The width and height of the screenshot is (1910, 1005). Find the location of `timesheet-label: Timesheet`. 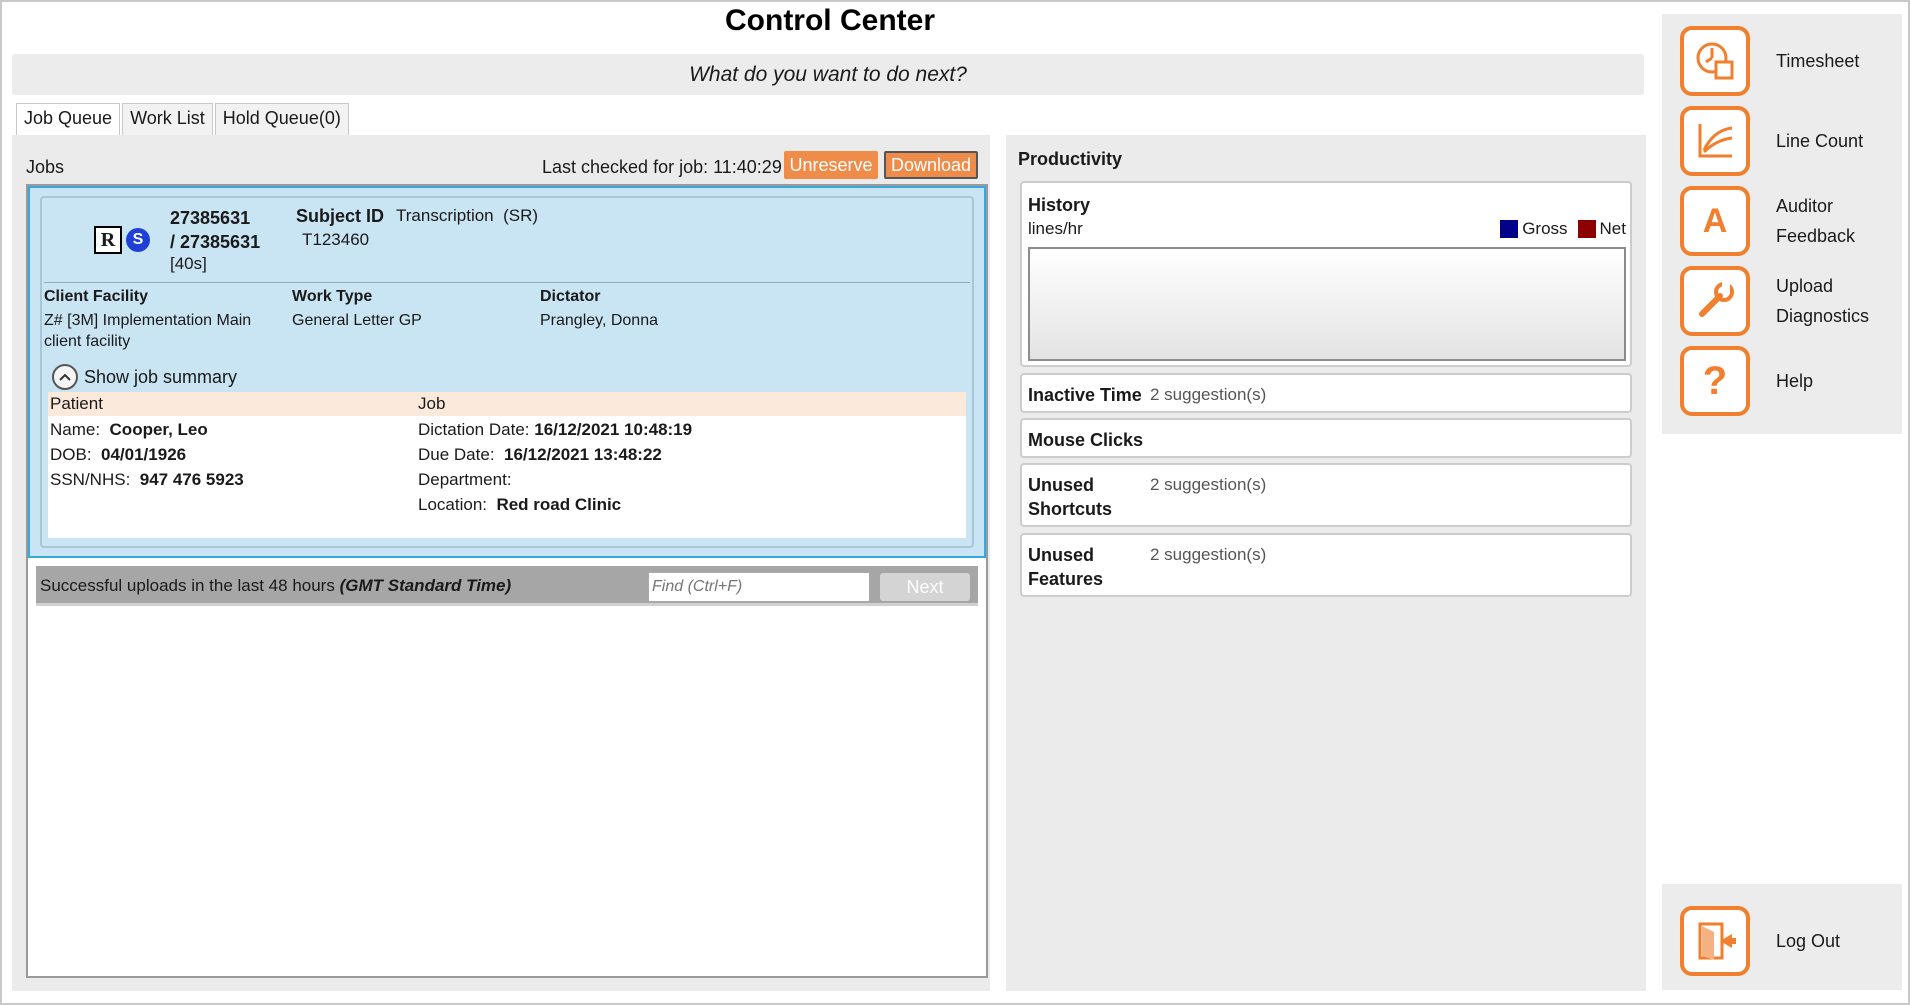

timesheet-label: Timesheet is located at coordinates (1818, 61).